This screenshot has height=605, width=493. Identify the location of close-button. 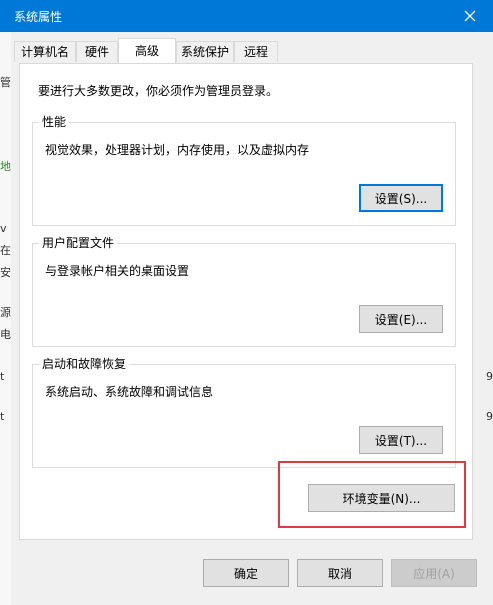
(470, 16).